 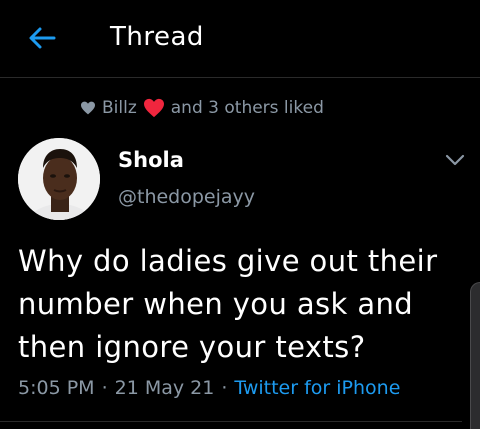 I want to click on tweet-metadata: 5:05 PM · 21 May 21 · Twitter for iPhone, so click(x=209, y=388).